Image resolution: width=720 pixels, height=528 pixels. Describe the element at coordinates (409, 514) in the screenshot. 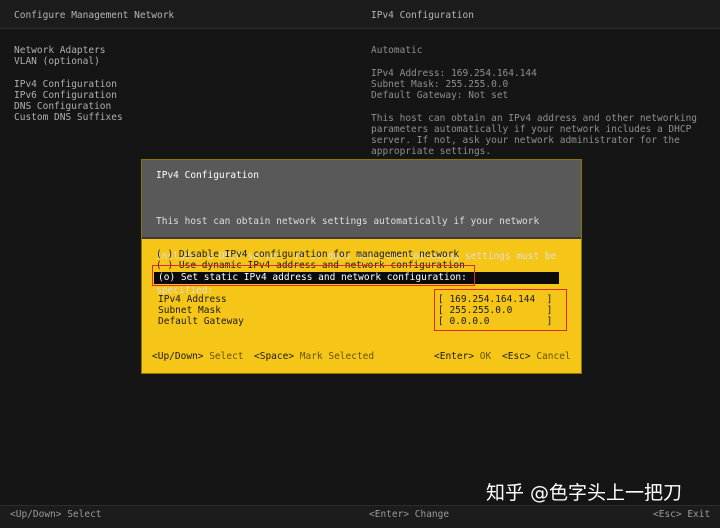

I see `footer-change-hint: <Enter> Change` at that location.